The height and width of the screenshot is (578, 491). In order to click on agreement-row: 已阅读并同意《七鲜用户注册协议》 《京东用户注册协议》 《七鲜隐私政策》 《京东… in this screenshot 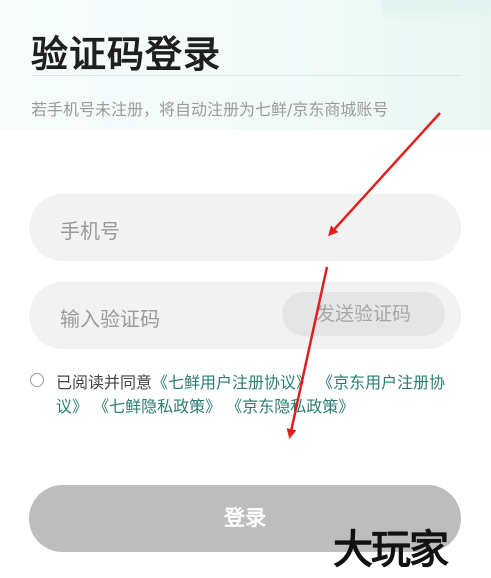, I will do `click(249, 395)`.